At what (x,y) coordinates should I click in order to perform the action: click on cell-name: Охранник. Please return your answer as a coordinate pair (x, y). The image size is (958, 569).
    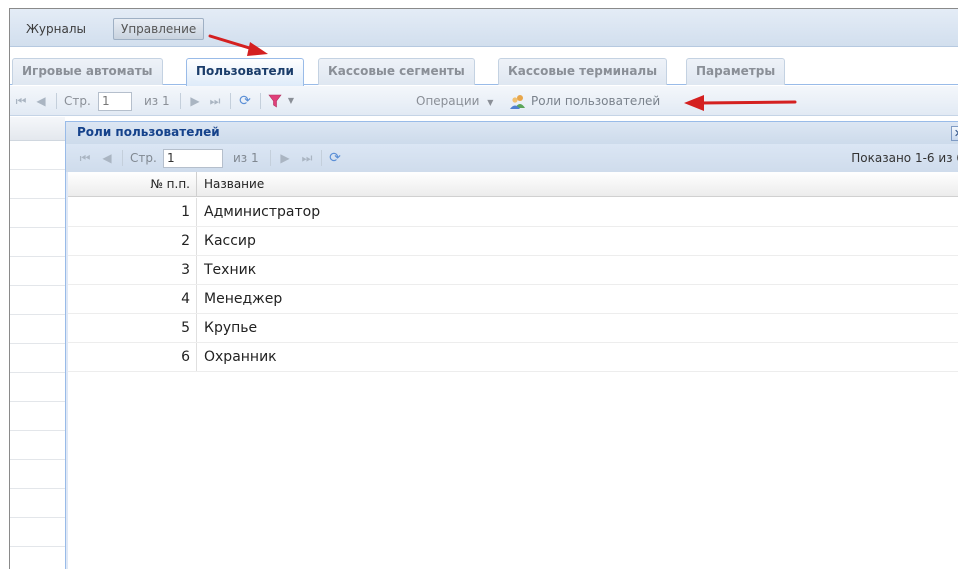
    Looking at the image, I should click on (240, 357).